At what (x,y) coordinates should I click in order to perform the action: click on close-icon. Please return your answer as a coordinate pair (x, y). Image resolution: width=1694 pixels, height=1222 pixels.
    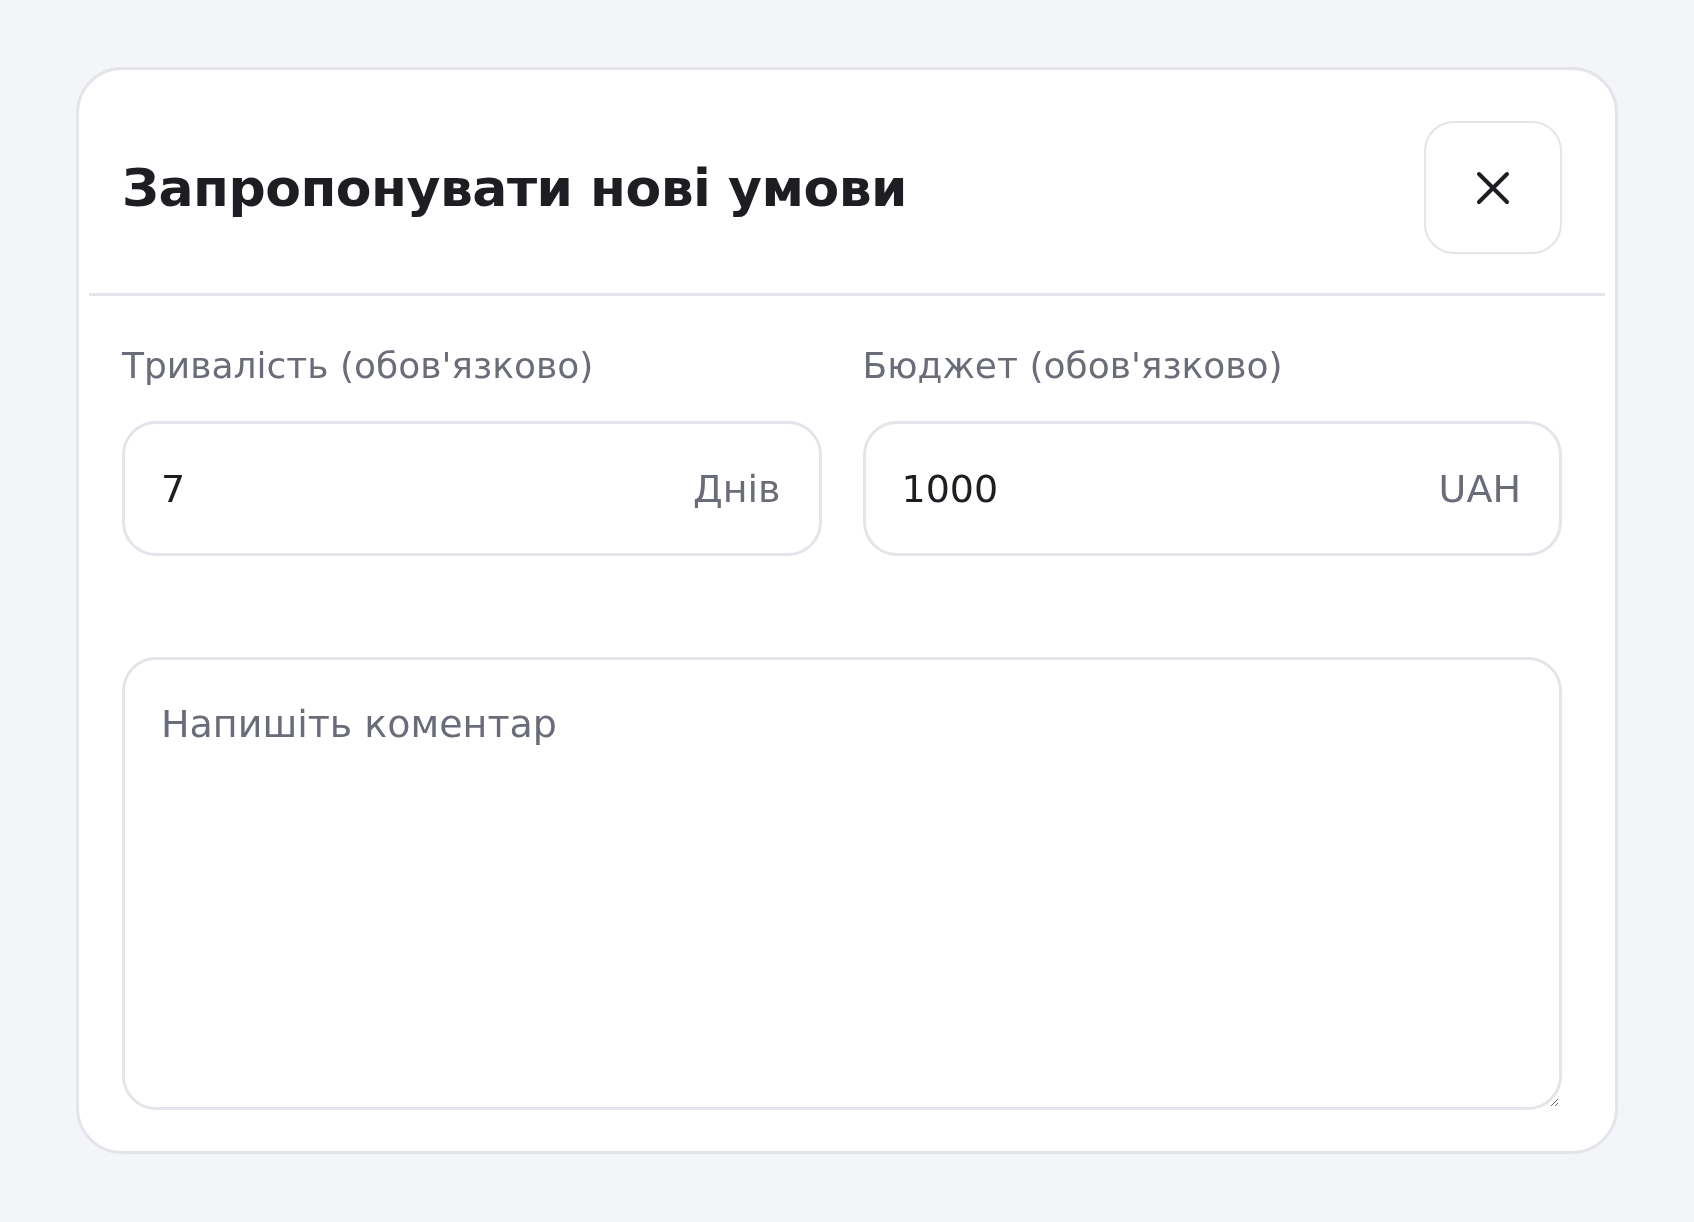
    Looking at the image, I should click on (1493, 187).